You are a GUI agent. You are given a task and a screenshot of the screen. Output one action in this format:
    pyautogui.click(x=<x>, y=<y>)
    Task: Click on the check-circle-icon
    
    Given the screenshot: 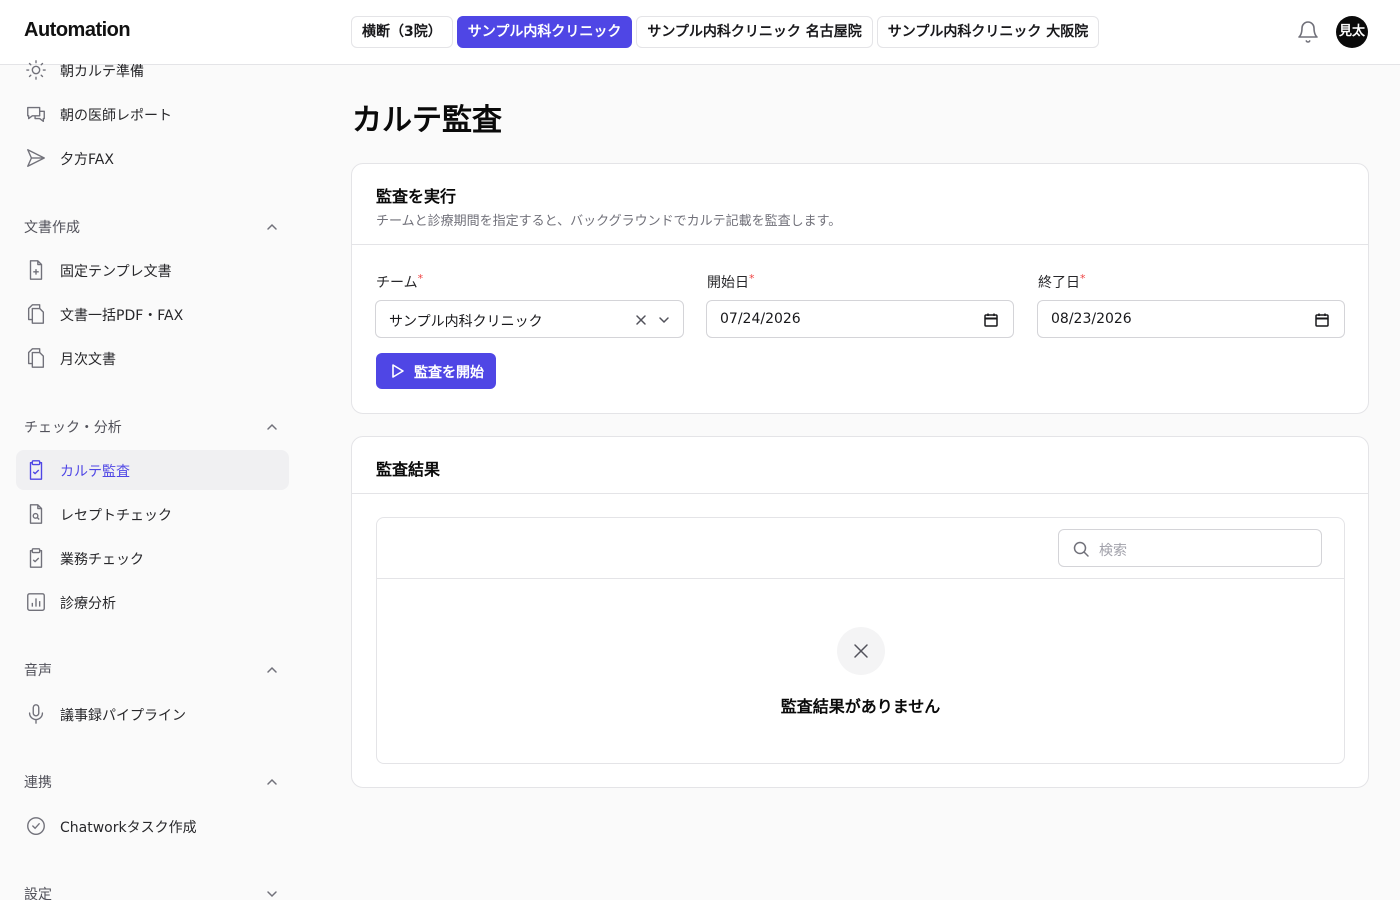 What is the action you would take?
    pyautogui.click(x=36, y=826)
    